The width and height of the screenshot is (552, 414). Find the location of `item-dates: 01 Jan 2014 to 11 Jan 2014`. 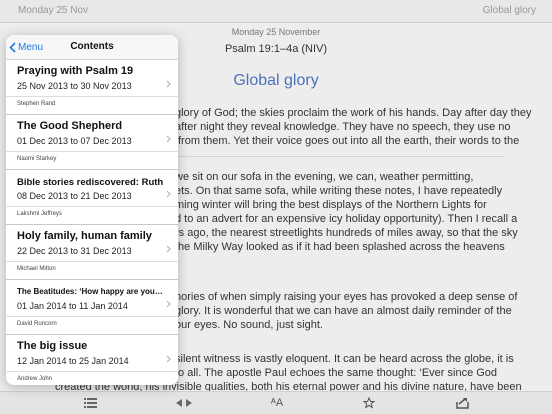

item-dates: 01 Jan 2014 to 11 Jan 2014 is located at coordinates (72, 306).